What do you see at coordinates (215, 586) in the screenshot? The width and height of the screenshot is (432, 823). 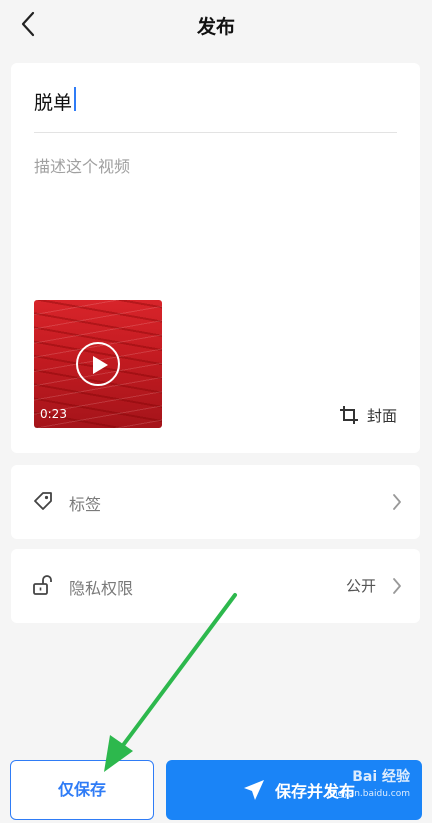 I see `privacy-row: 隐私权限 公开` at bounding box center [215, 586].